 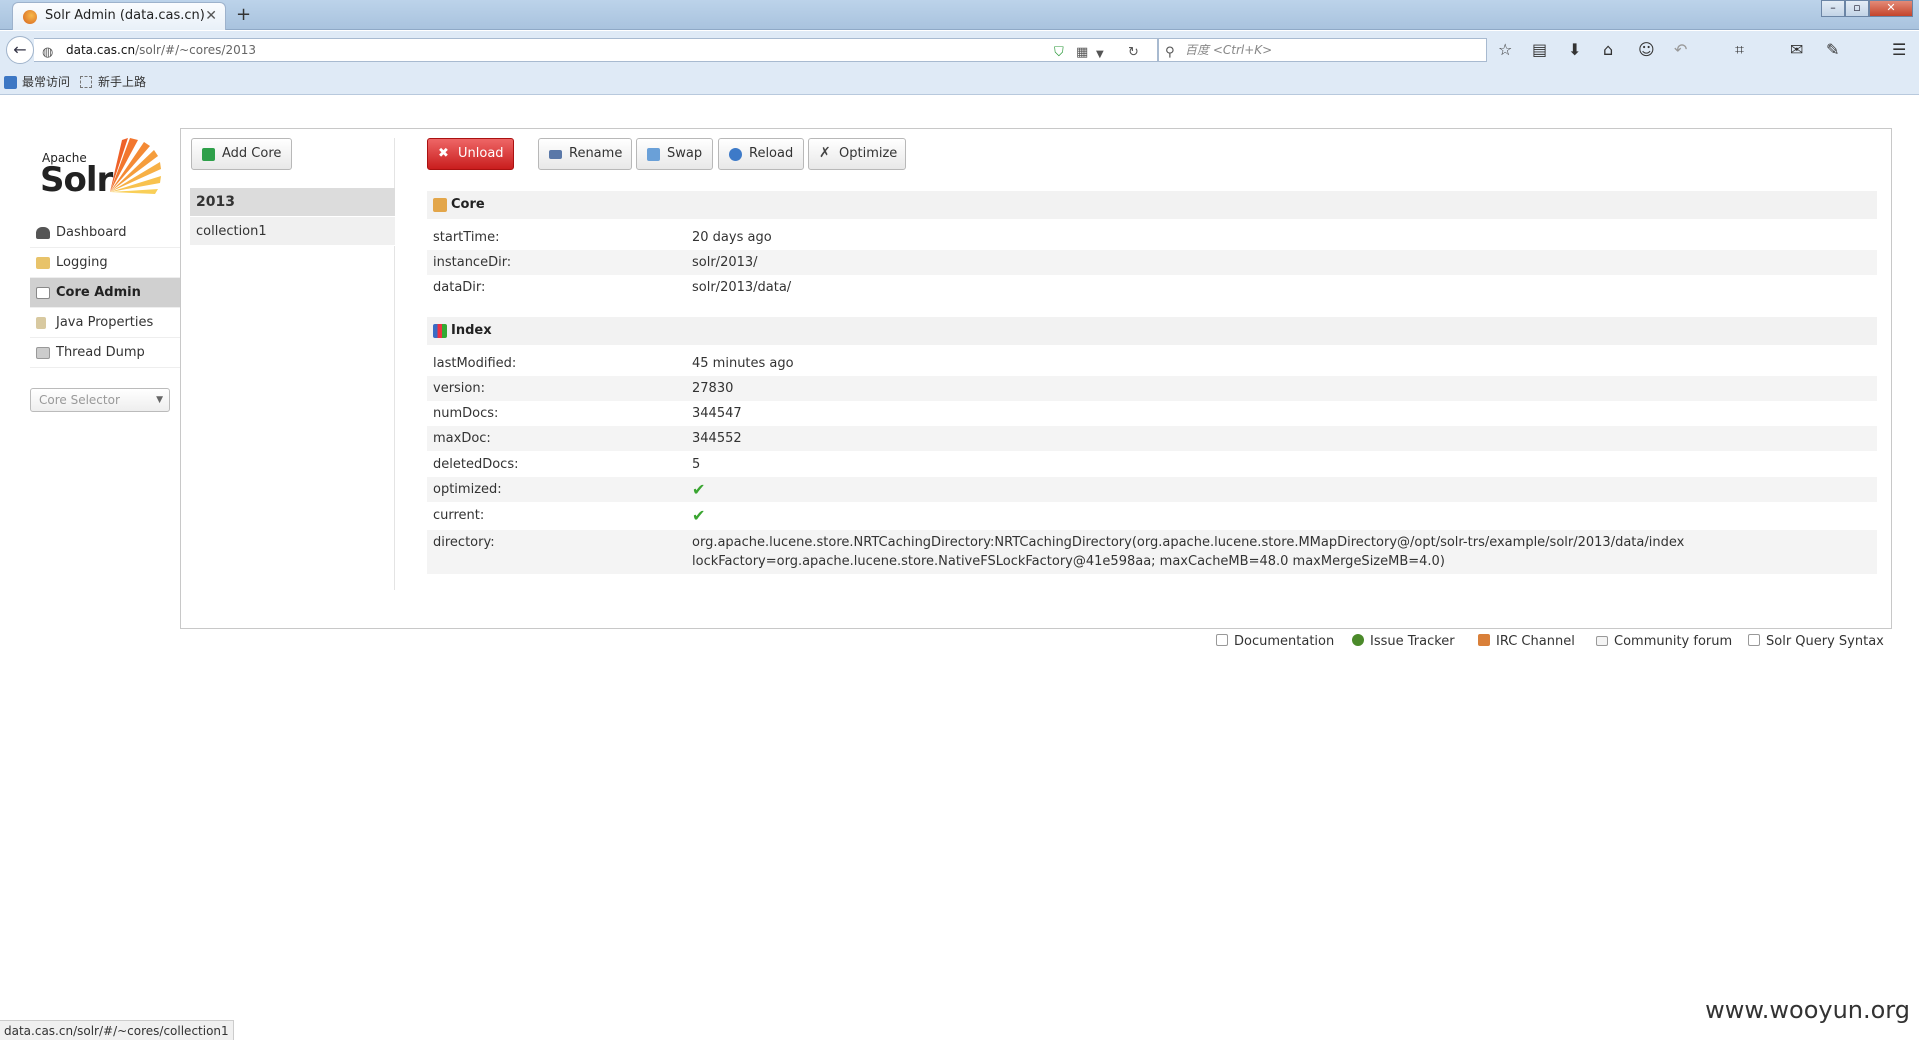 I want to click on sidebar-item-label: Java Properties, so click(x=105, y=322).